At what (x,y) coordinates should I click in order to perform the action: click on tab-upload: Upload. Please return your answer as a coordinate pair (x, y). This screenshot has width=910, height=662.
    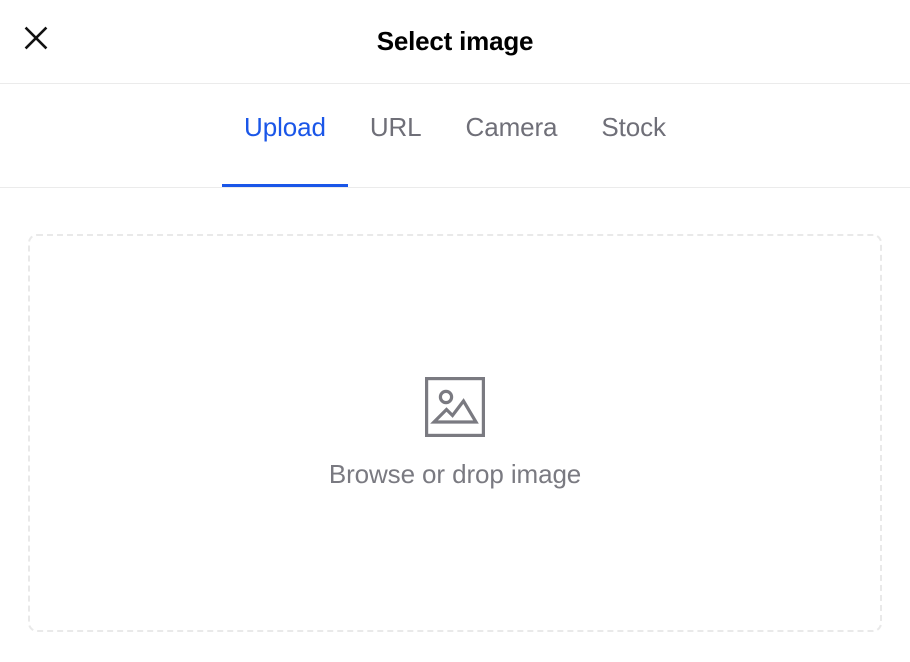
    Looking at the image, I should click on (285, 135).